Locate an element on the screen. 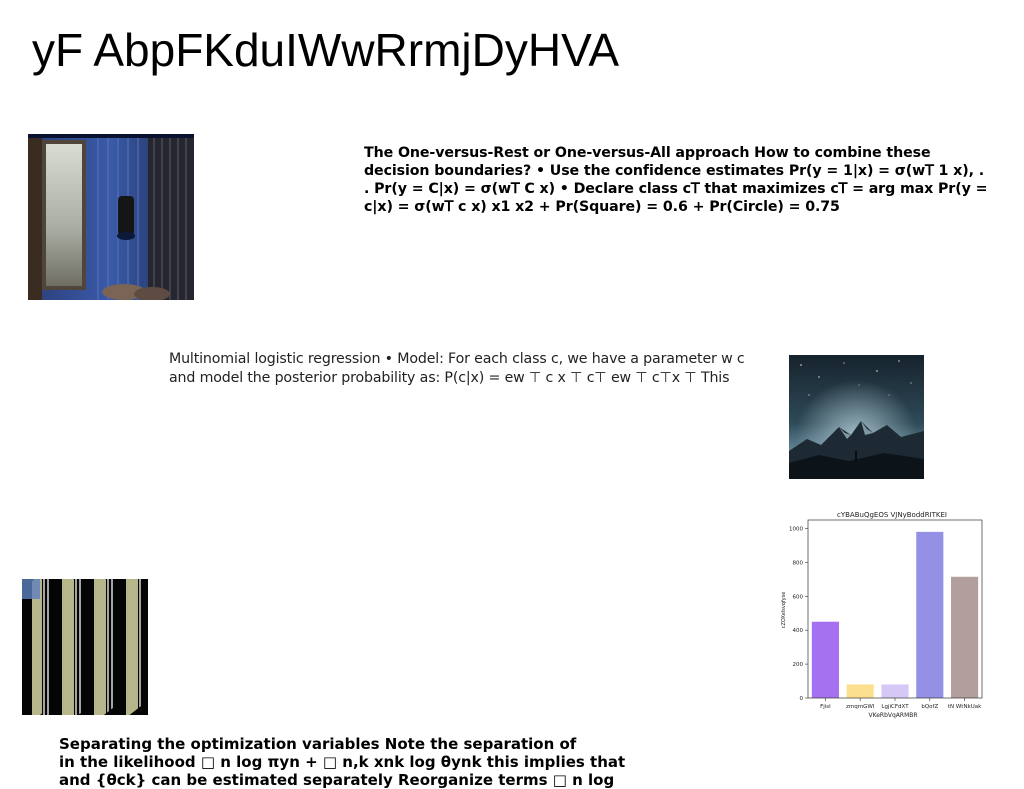 The width and height of the screenshot is (1024, 789). chart-y-tick-label: 800 is located at coordinates (798, 563).